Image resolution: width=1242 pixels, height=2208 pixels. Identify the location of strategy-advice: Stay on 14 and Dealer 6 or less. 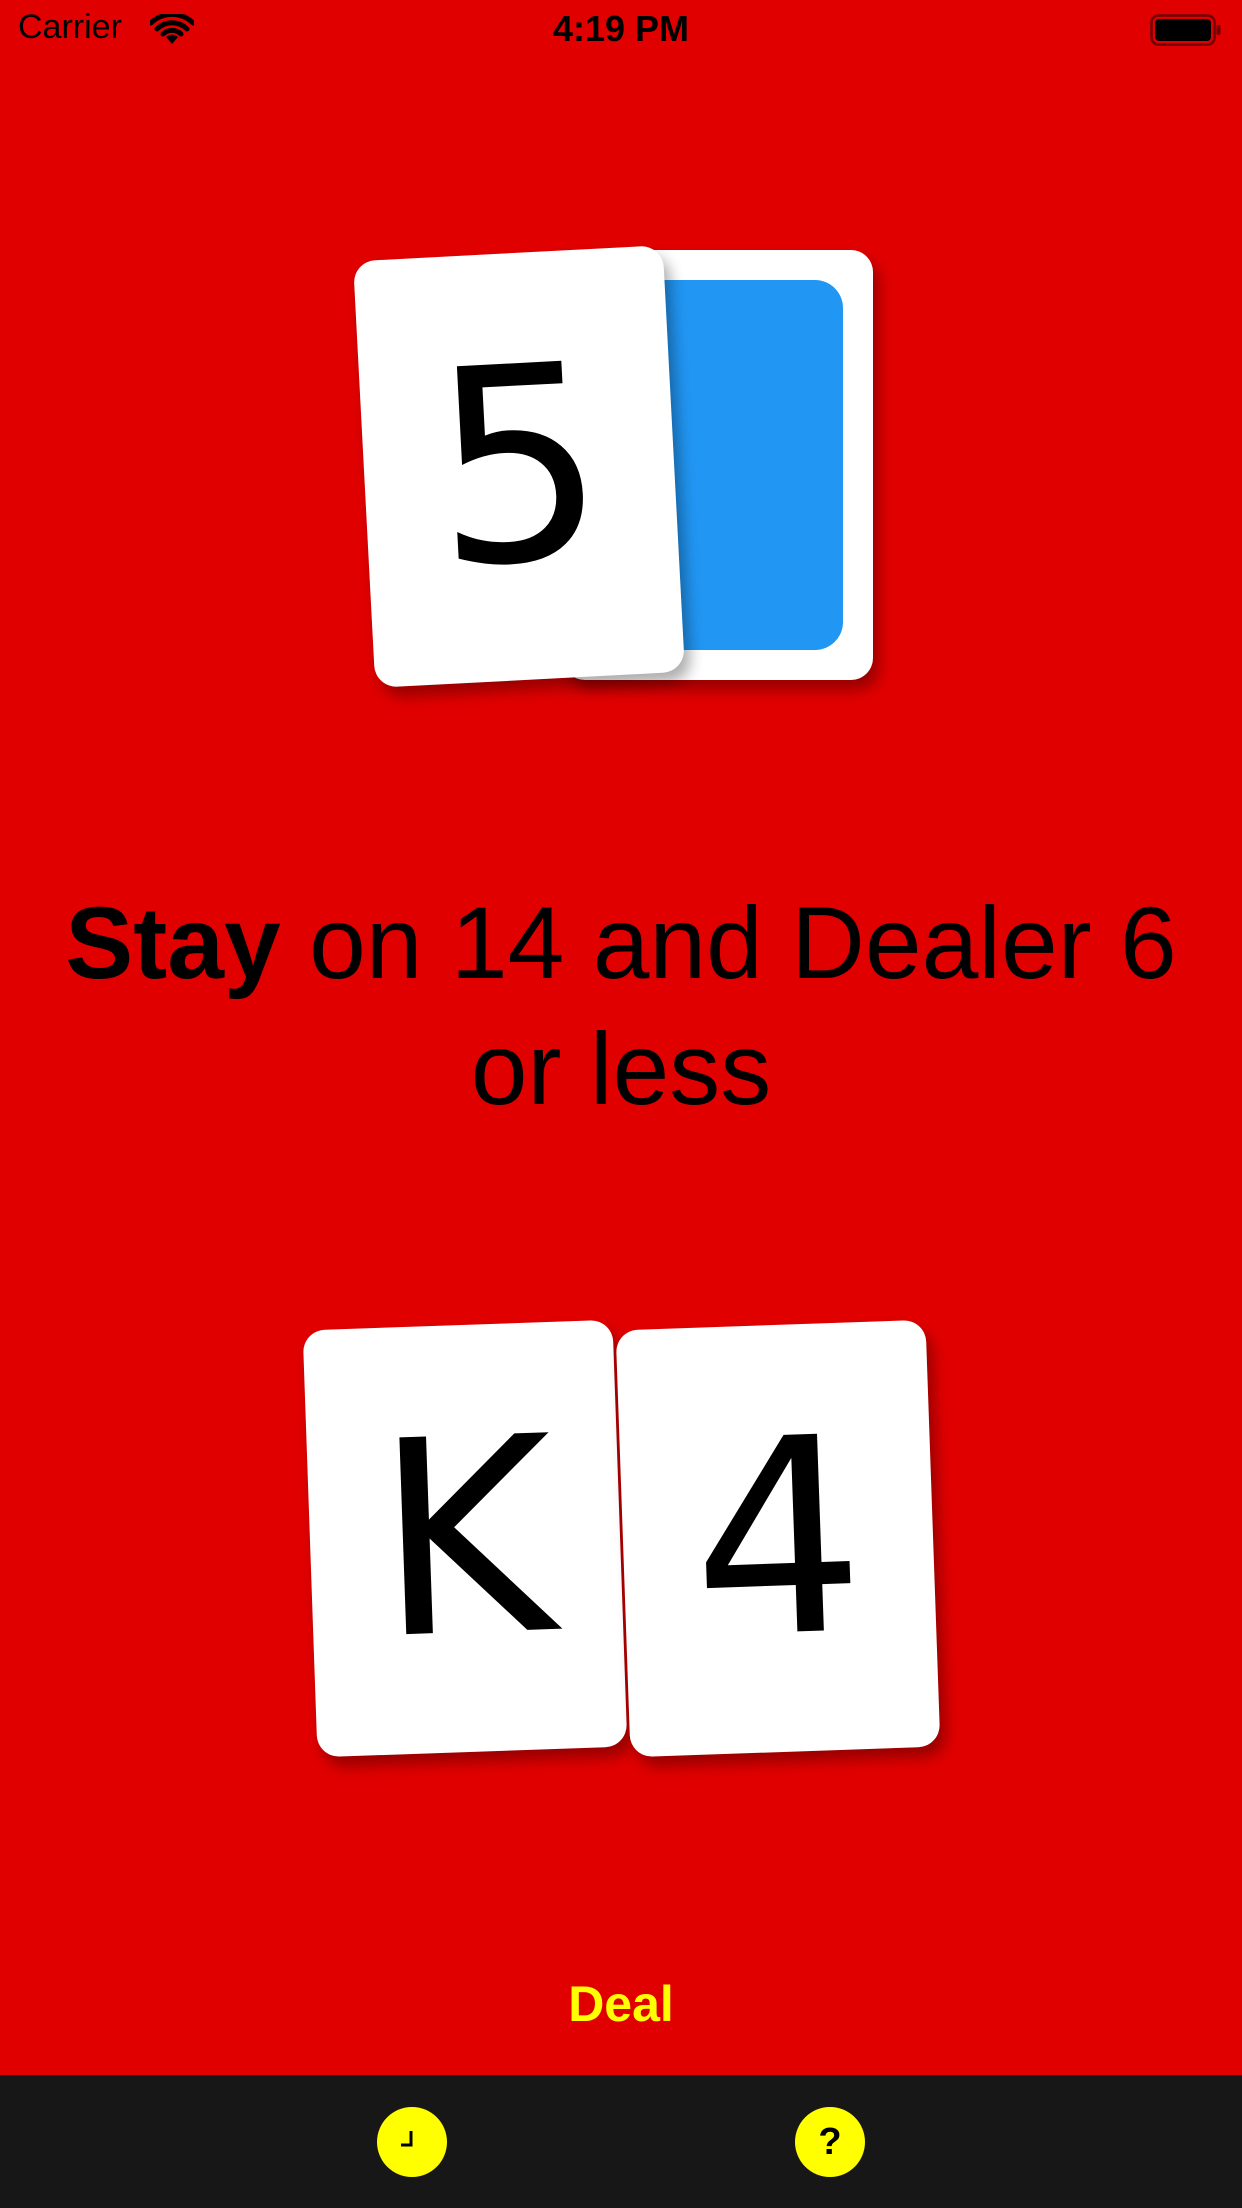
(621, 1006).